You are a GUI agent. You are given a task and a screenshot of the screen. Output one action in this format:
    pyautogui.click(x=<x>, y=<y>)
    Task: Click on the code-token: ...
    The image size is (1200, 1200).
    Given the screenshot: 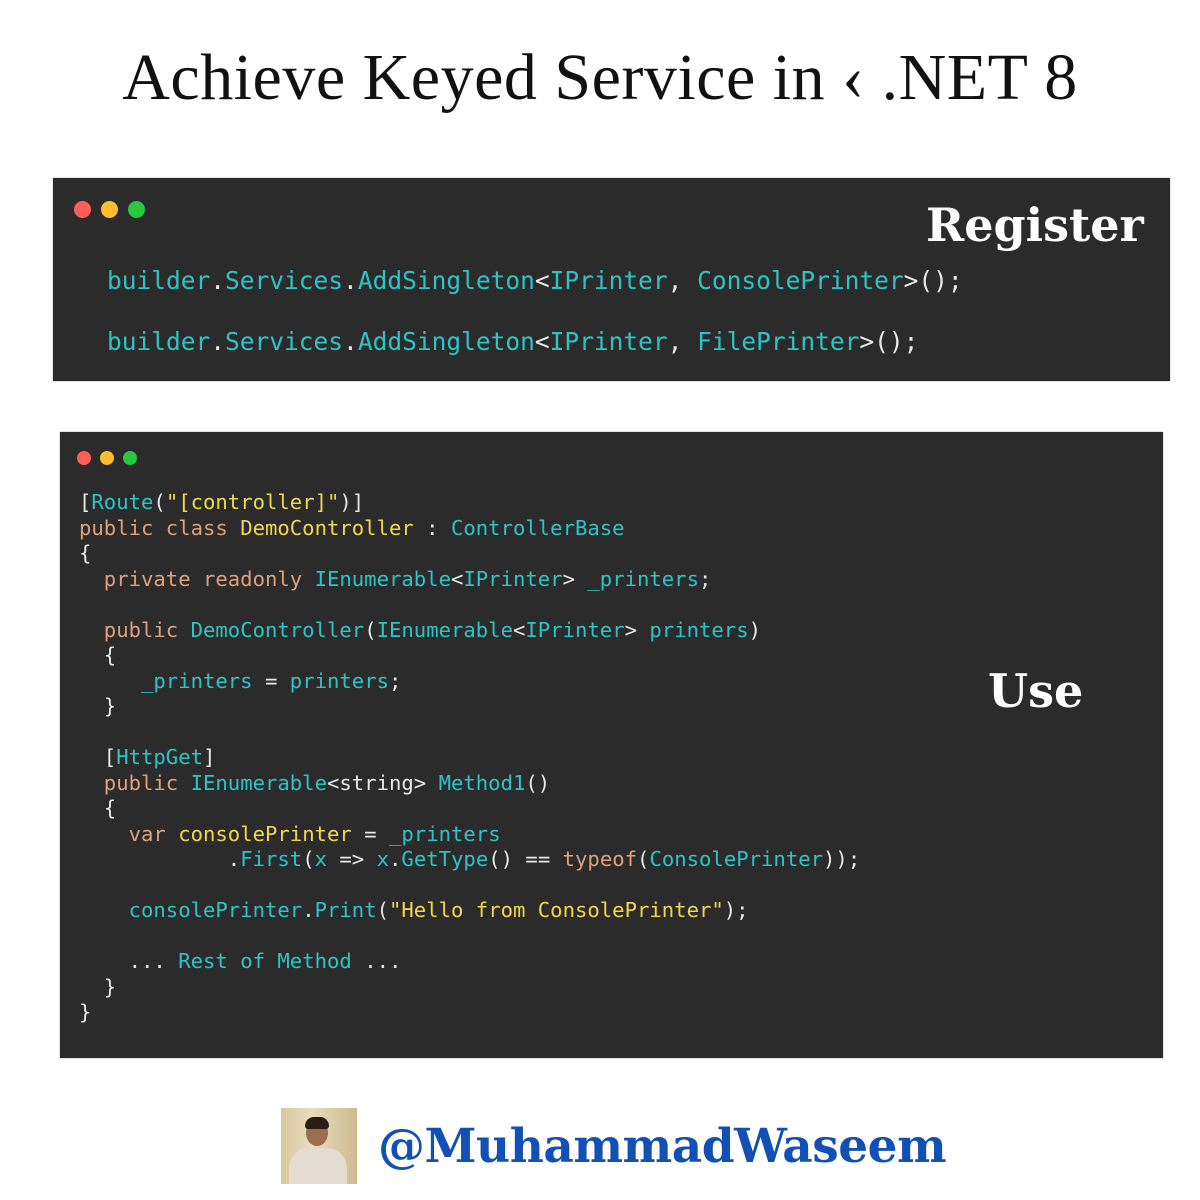 What is the action you would take?
    pyautogui.click(x=129, y=961)
    